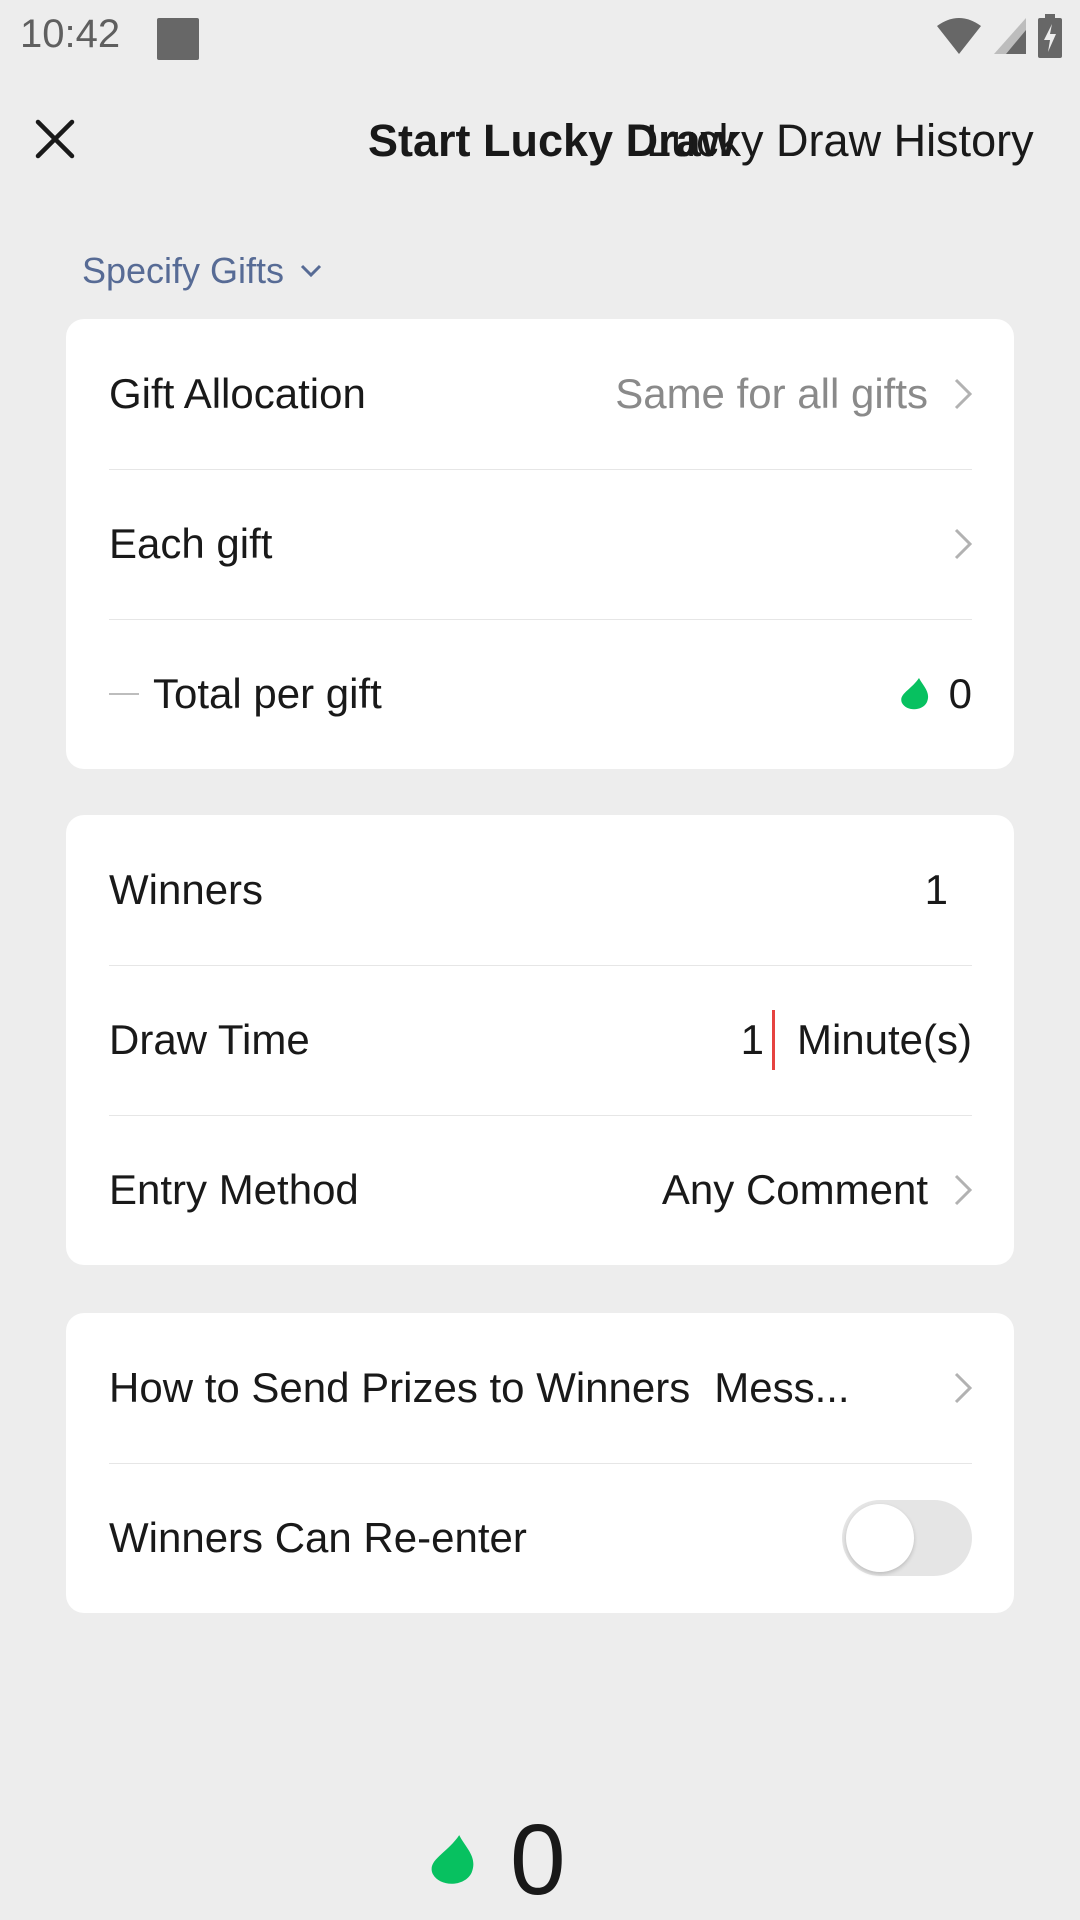  Describe the element at coordinates (540, 140) in the screenshot. I see `header: Start Lucky Draw Lucky Draw History` at that location.